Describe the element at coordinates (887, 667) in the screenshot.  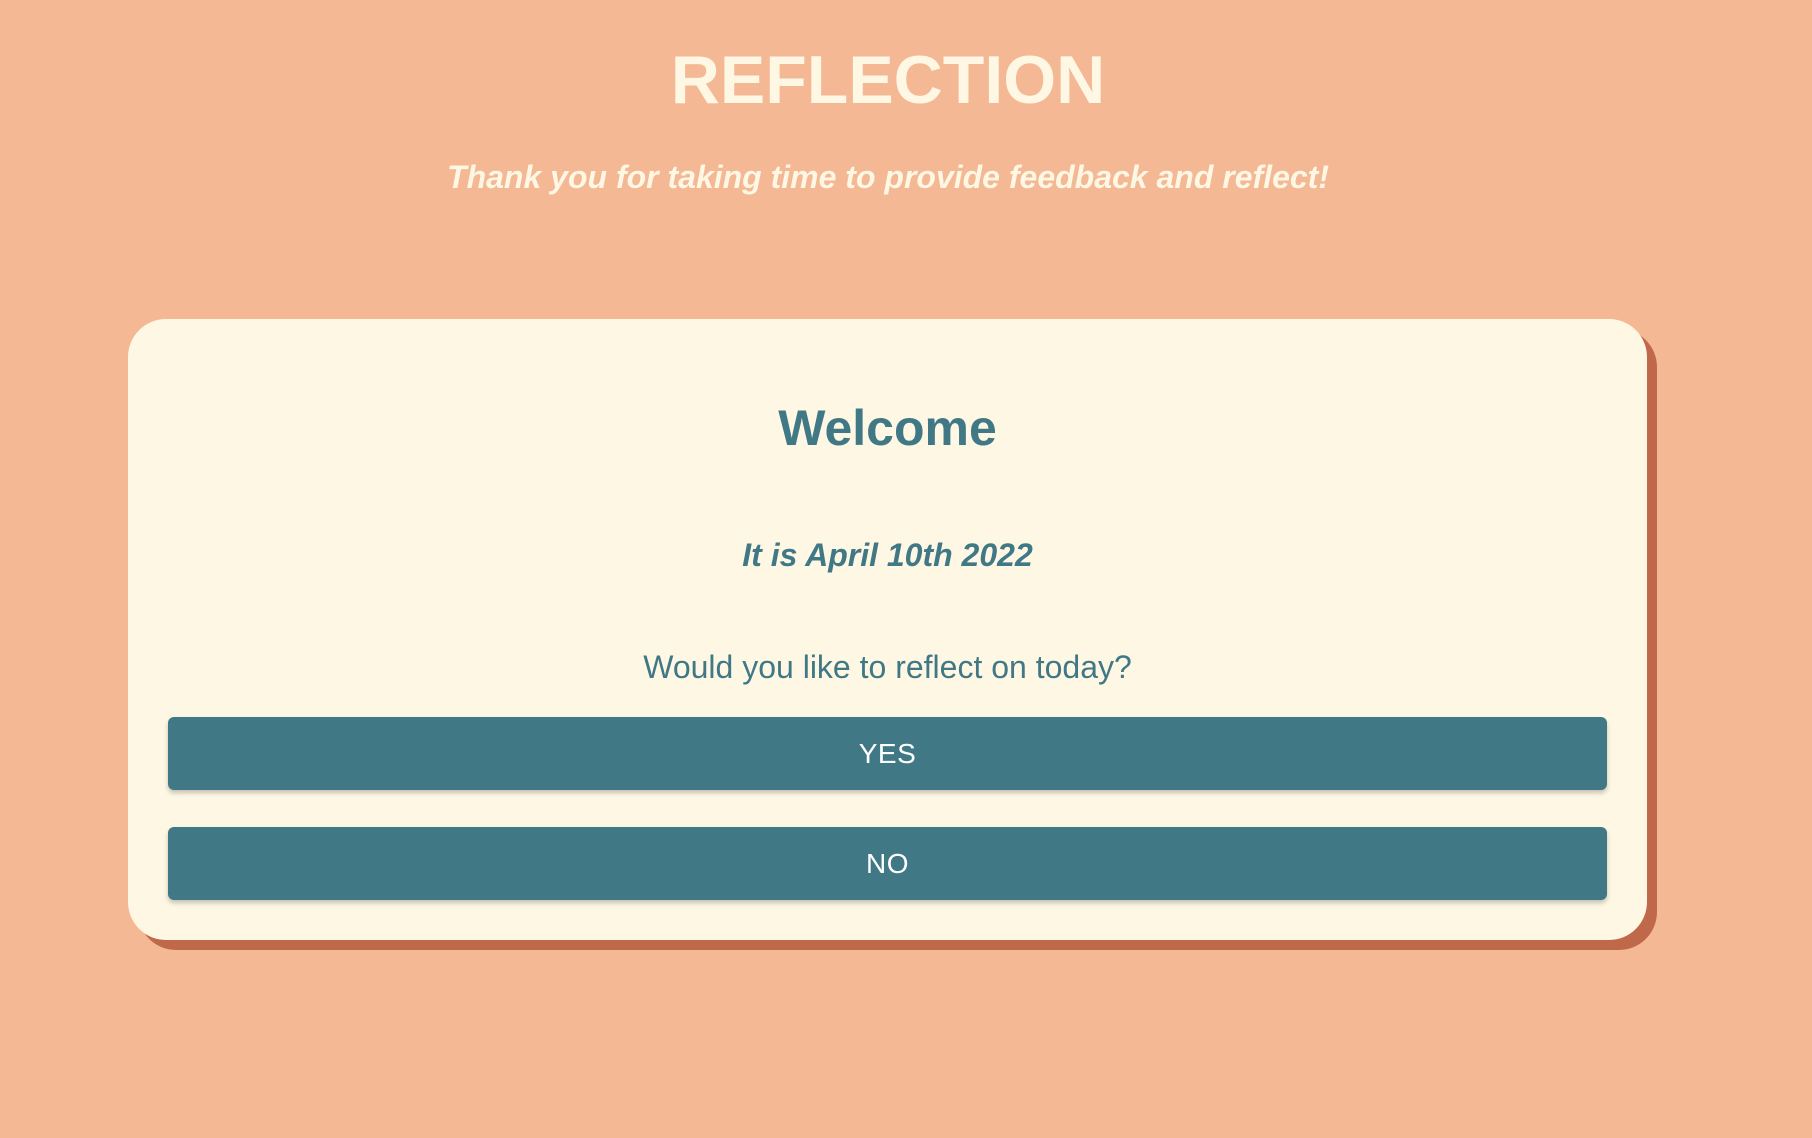
I see `reflect-question: Would you like to reflect on today?` at that location.